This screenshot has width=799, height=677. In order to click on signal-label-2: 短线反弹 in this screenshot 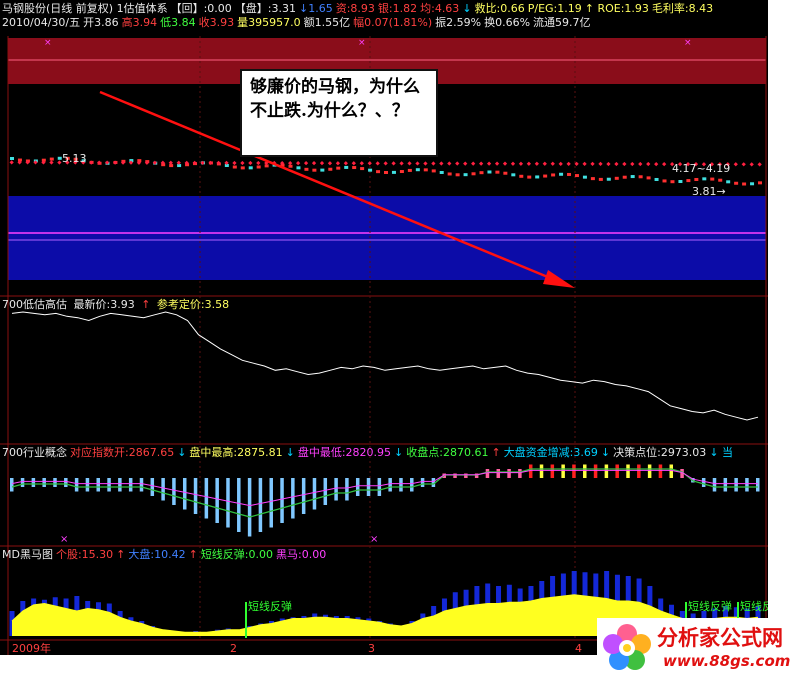, I will do `click(710, 606)`.